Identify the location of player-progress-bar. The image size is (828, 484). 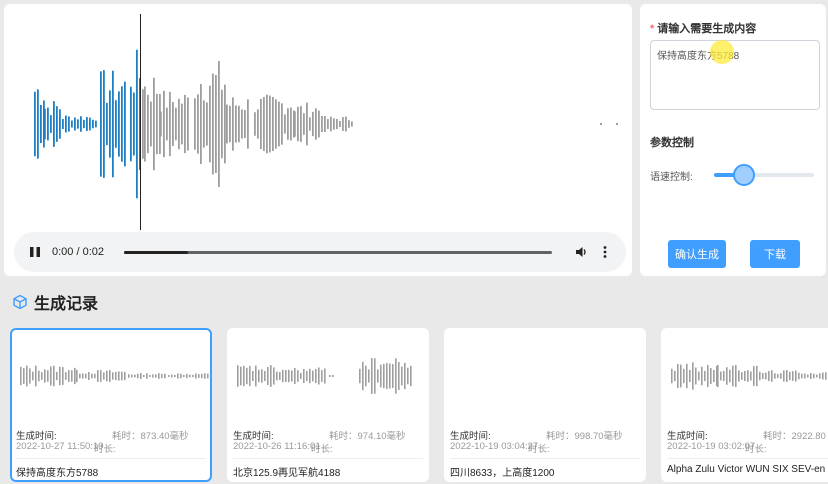
(338, 252).